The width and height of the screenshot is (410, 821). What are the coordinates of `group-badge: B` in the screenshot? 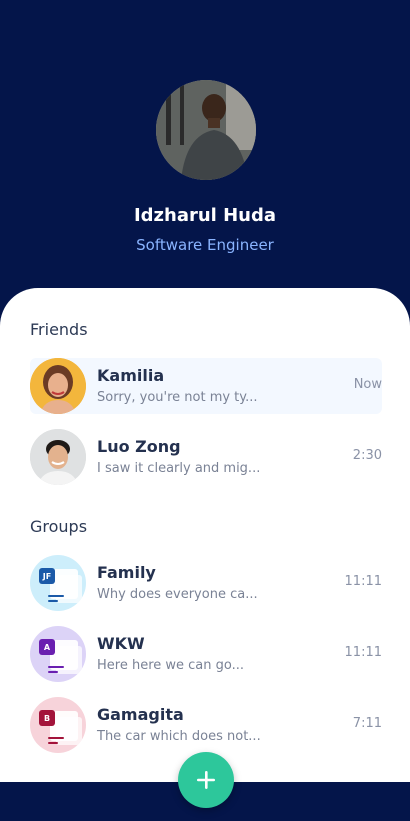 It's located at (47, 718).